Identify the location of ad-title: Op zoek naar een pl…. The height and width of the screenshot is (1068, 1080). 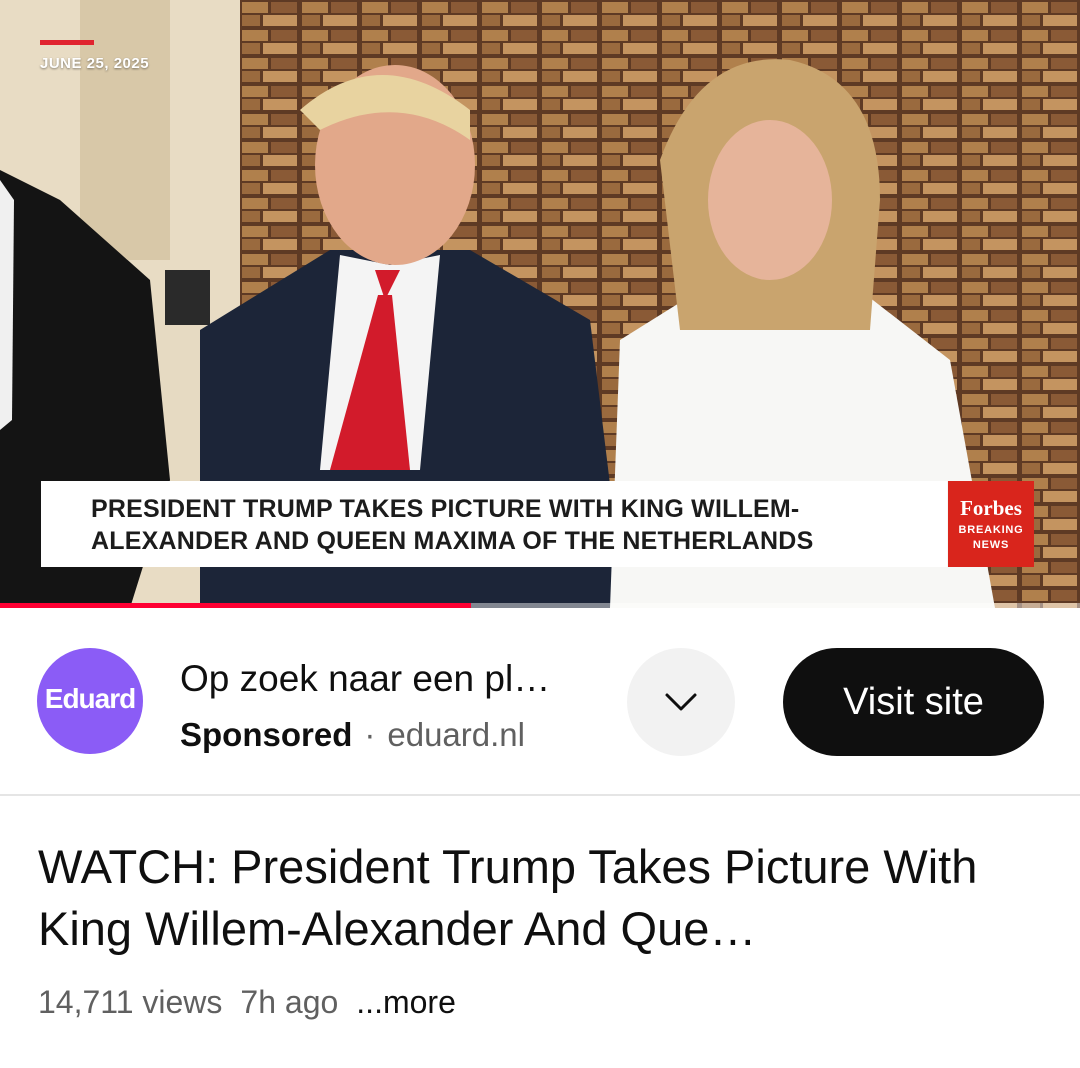
(400, 679).